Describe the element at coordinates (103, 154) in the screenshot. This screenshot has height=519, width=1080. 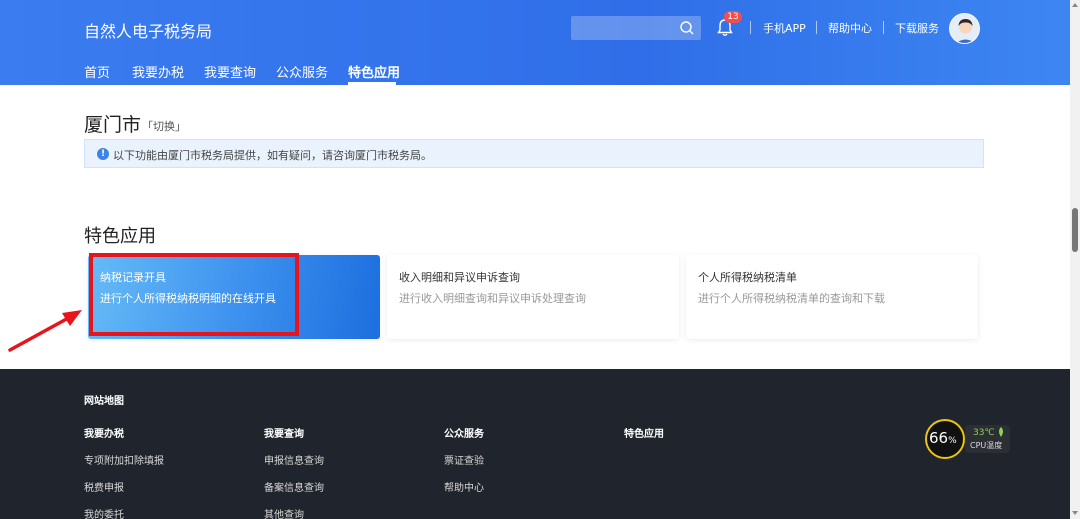
I see `info-icon: !` at that location.